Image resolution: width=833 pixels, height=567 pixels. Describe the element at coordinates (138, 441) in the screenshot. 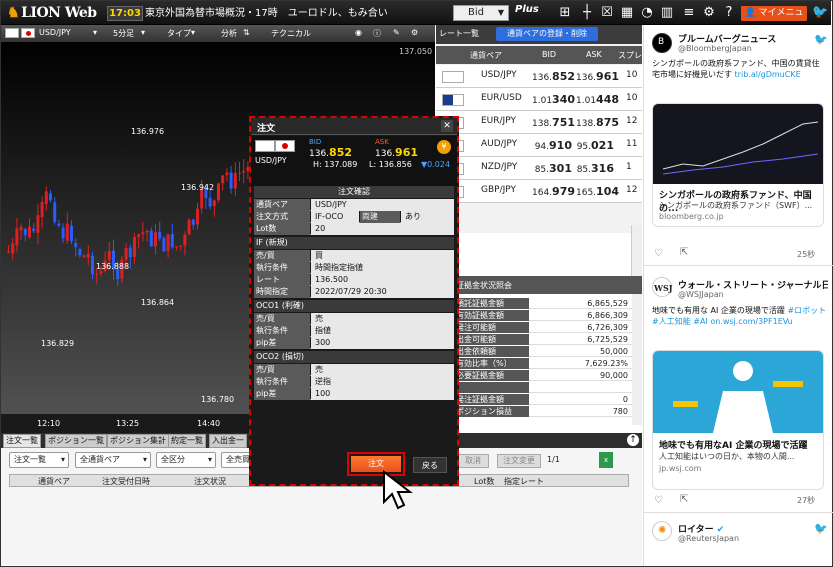

I see `tab-position-summary: ポジション集計` at that location.